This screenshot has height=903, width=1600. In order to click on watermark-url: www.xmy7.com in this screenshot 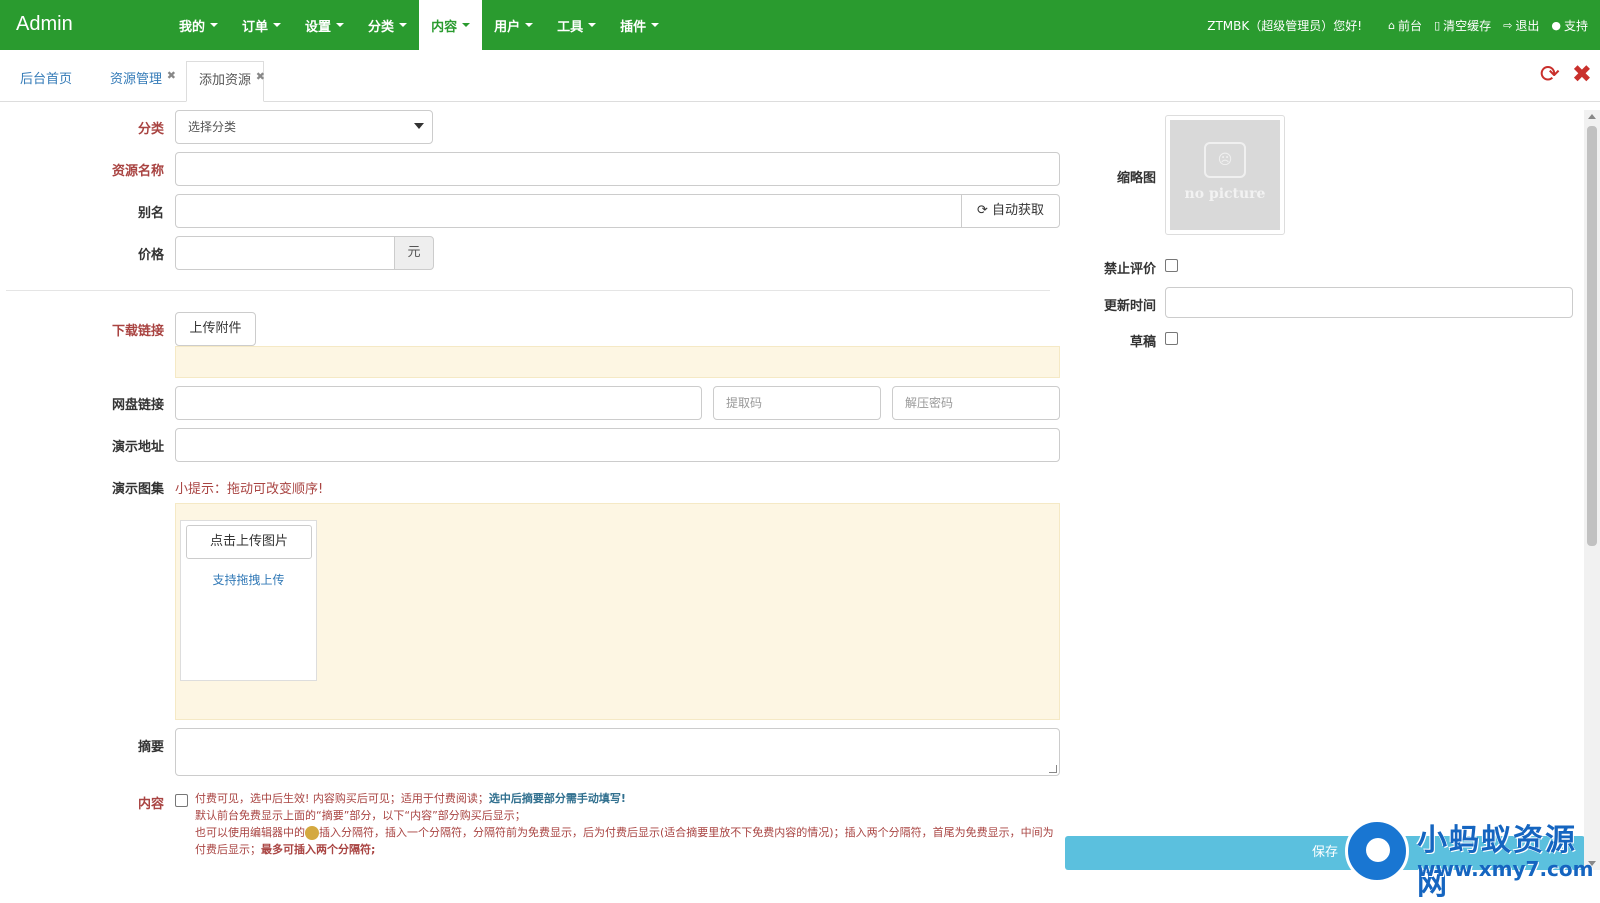, I will do `click(1505, 869)`.